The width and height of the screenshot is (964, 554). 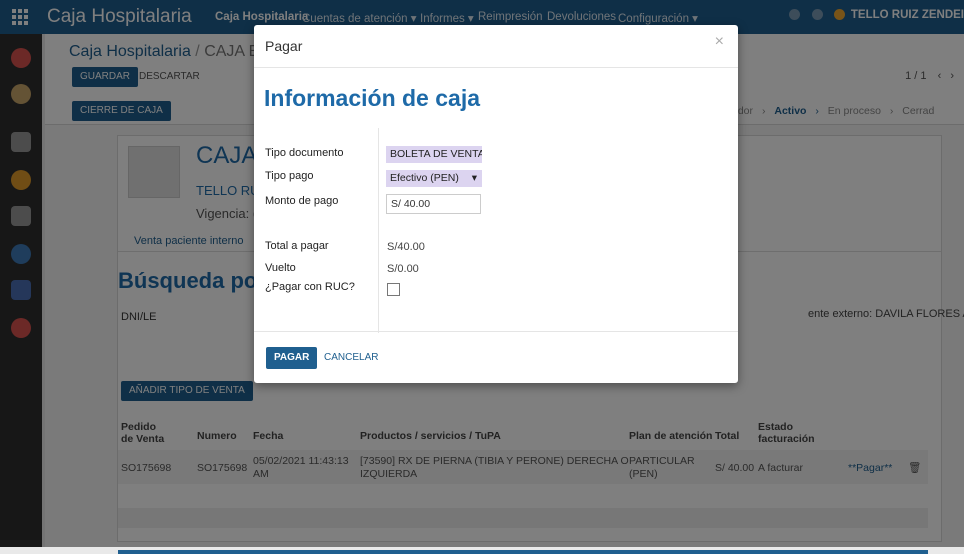 What do you see at coordinates (496, 331) in the screenshot?
I see `dialog-footer-divider` at bounding box center [496, 331].